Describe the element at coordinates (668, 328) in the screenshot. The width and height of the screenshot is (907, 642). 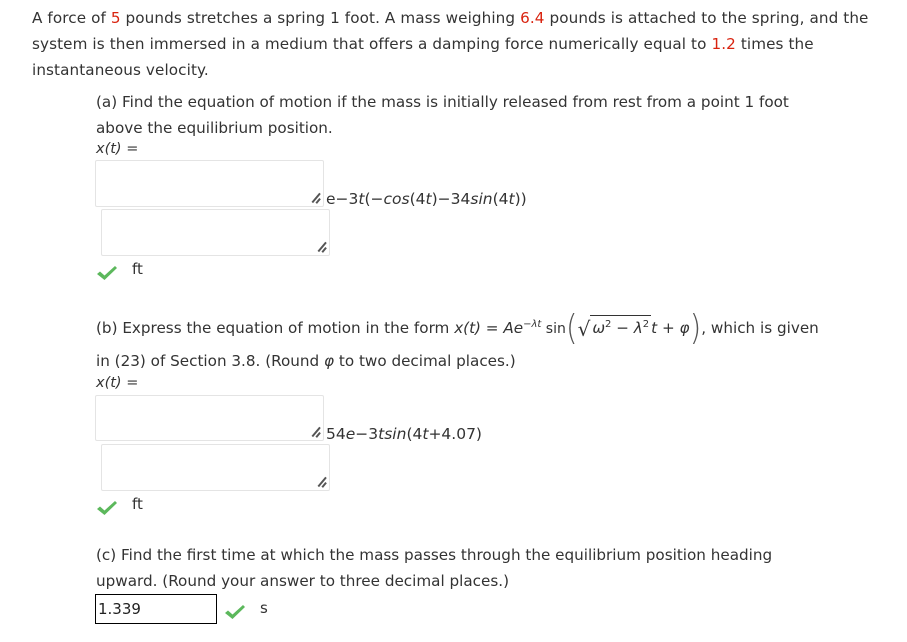
I see `plus: +` at that location.